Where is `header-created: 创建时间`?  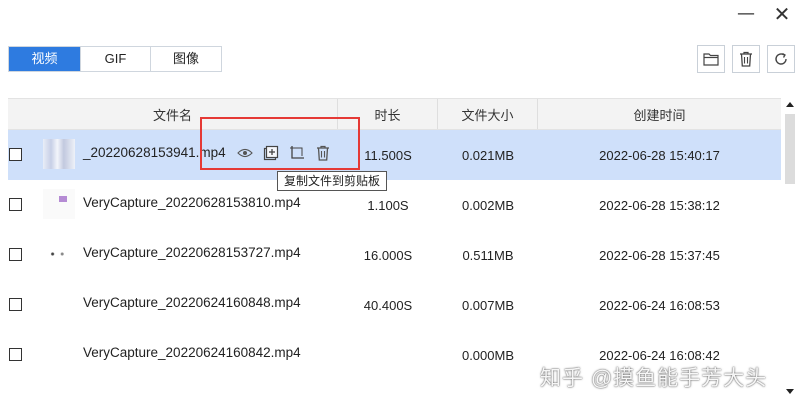 header-created: 创建时间 is located at coordinates (659, 114).